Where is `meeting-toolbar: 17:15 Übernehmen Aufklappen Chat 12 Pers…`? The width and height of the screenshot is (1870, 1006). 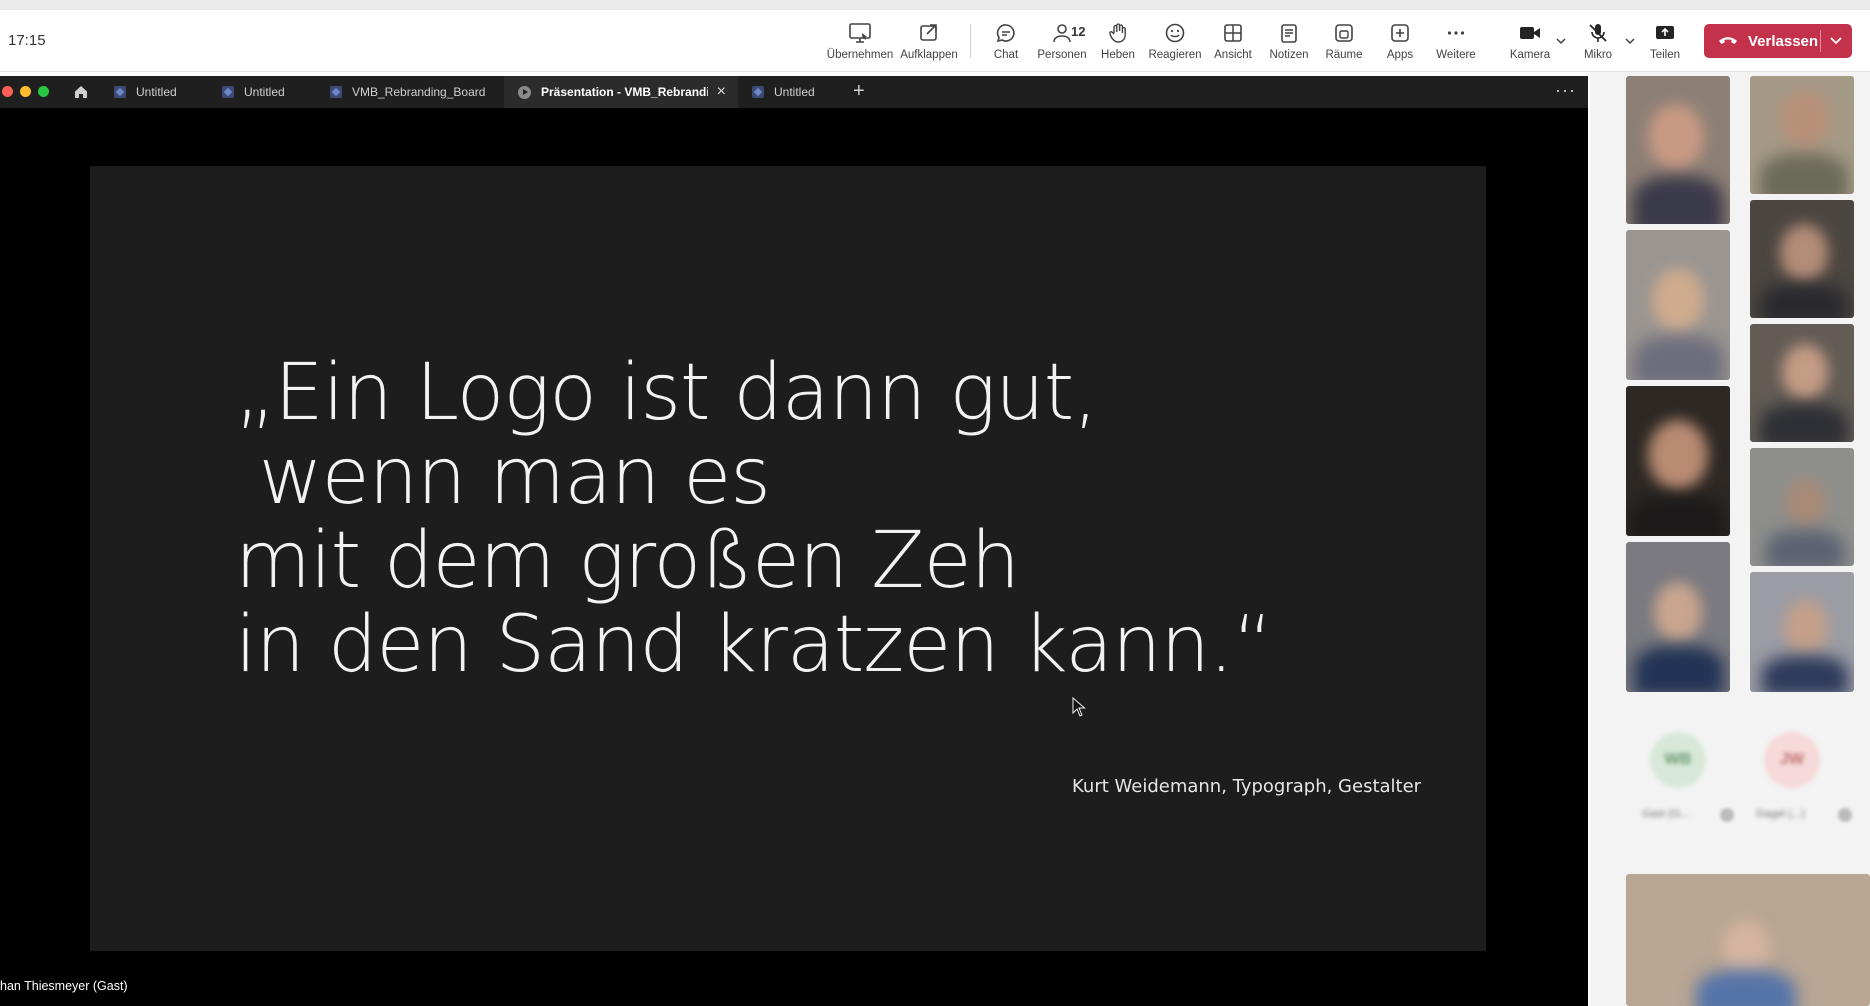
meeting-toolbar: 17:15 Übernehmen Aufklappen Chat 12 Pers… is located at coordinates (935, 36).